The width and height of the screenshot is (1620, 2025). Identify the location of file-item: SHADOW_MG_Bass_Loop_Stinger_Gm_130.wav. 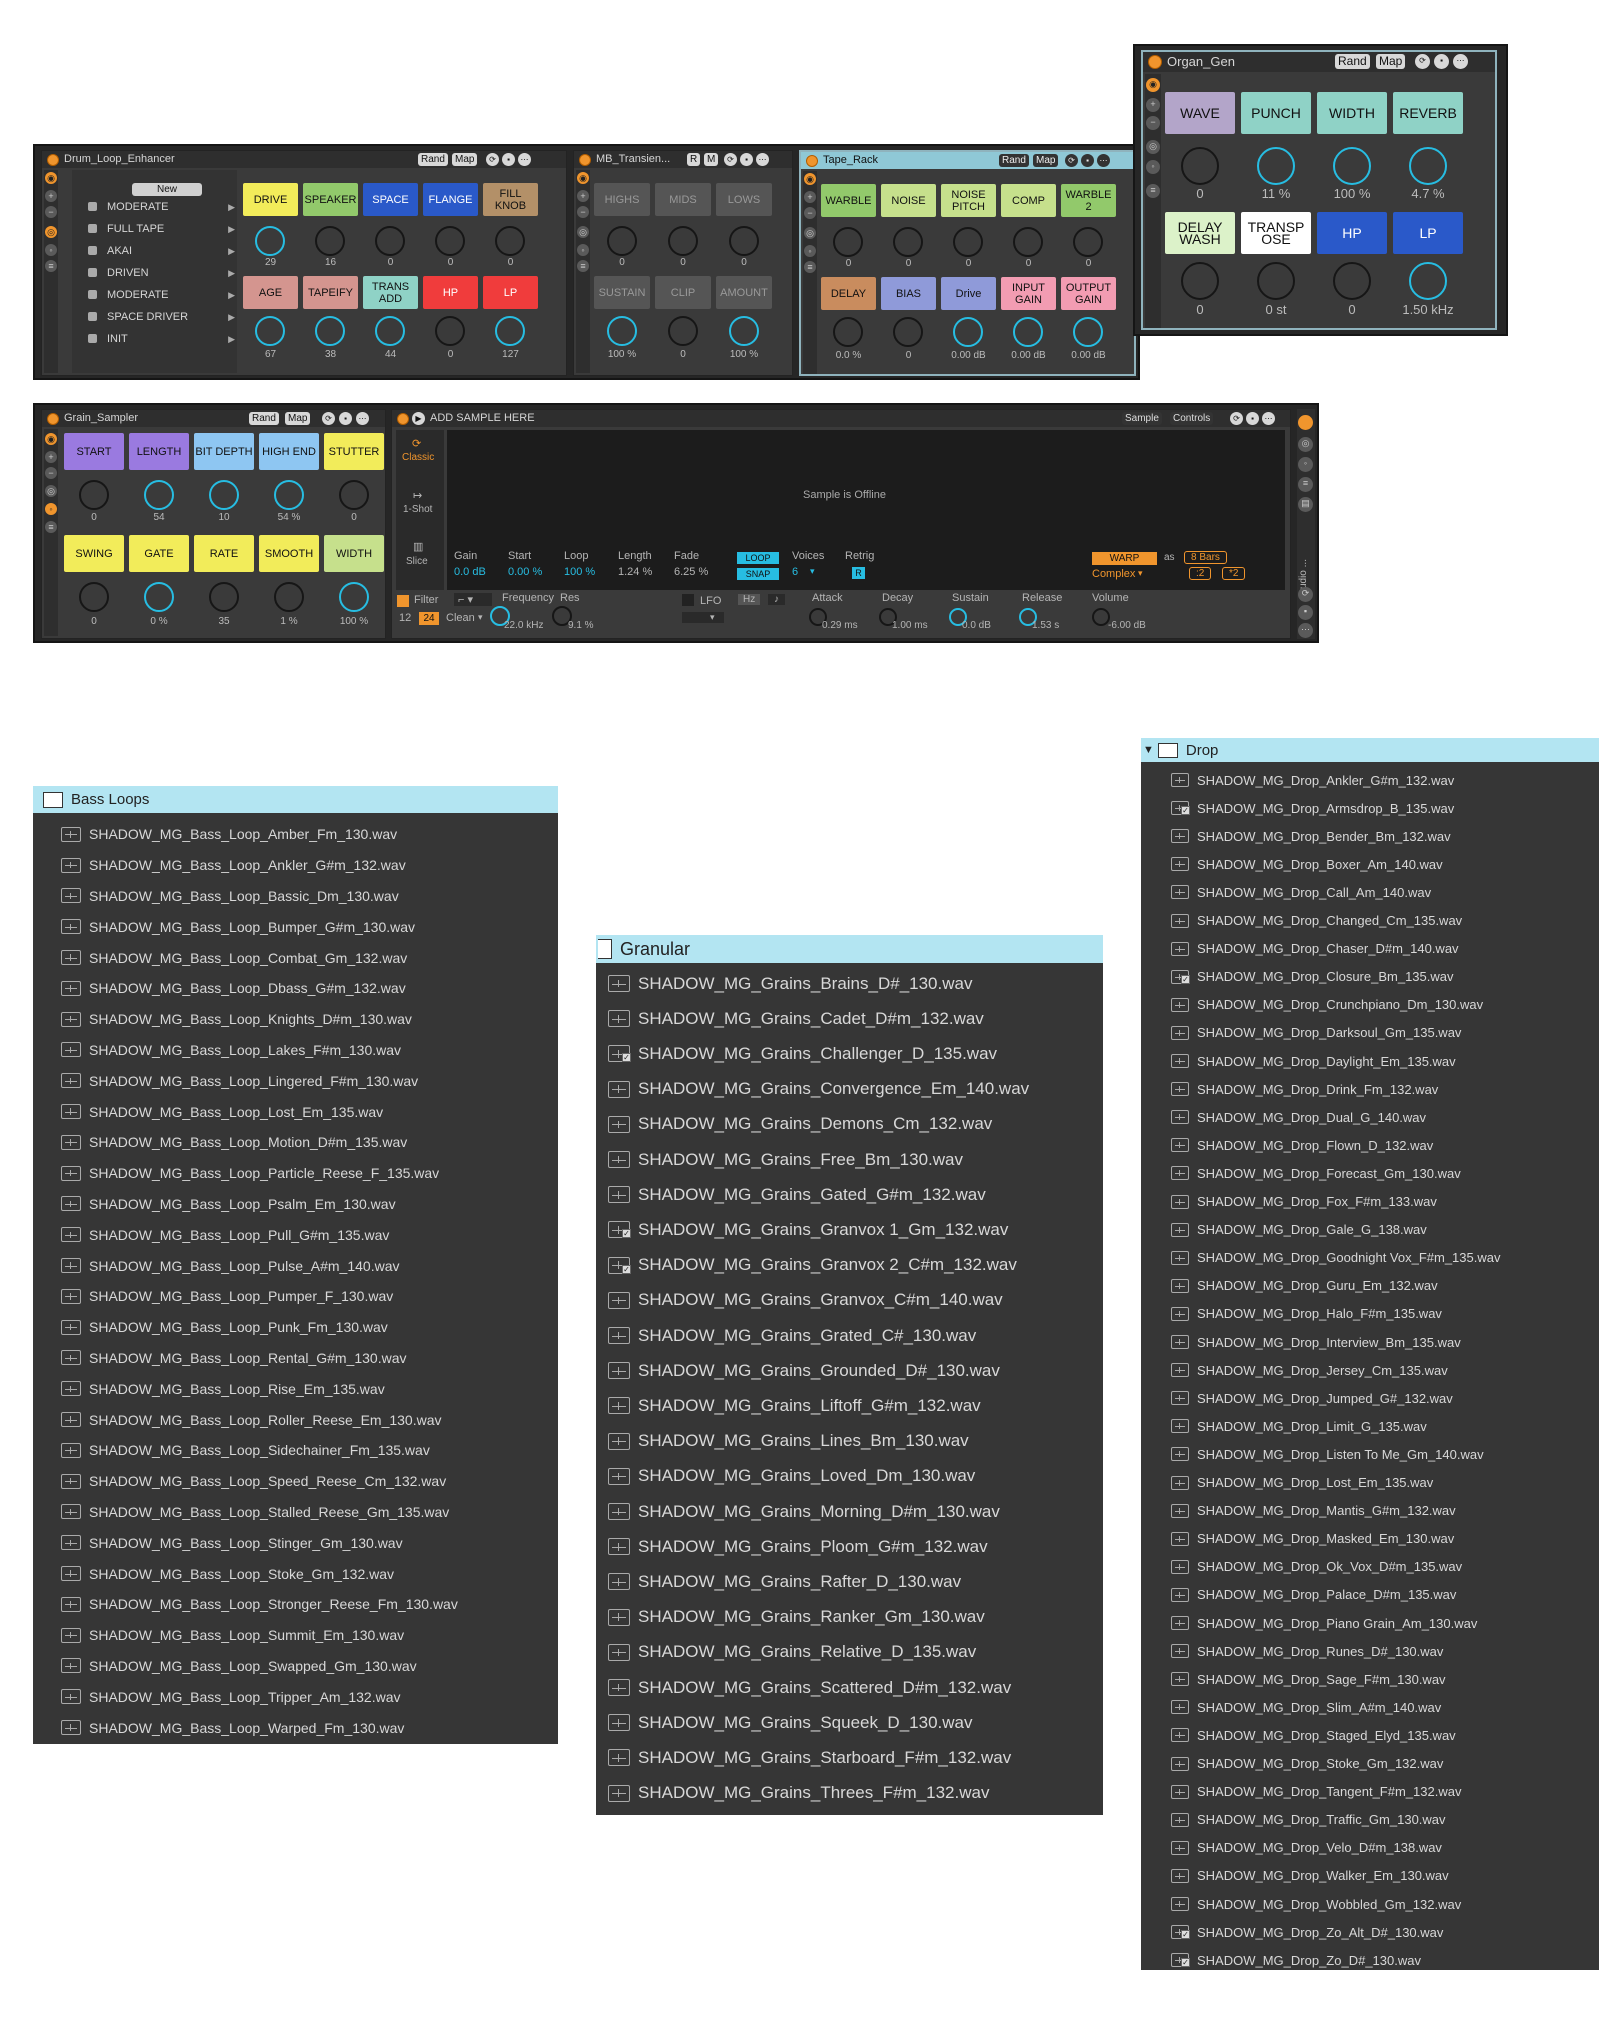
(295, 1542).